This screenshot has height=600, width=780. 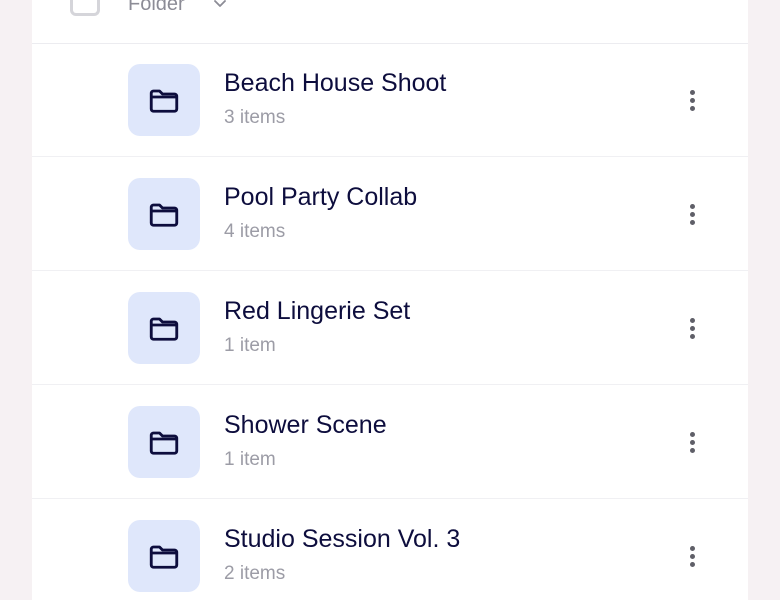 What do you see at coordinates (335, 83) in the screenshot?
I see `folder-name: Beach House Shoot` at bounding box center [335, 83].